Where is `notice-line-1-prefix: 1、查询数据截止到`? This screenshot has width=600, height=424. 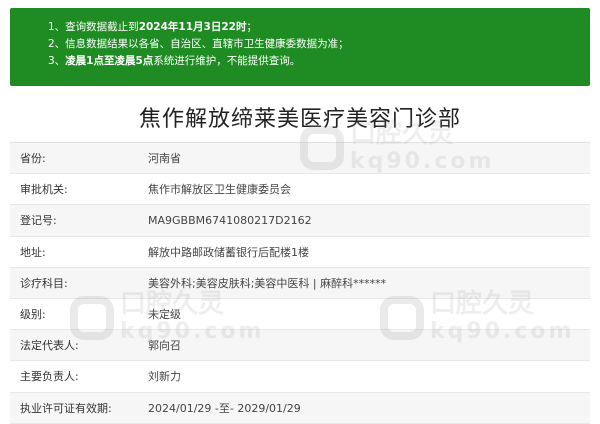
notice-line-1-prefix: 1、查询数据截止到 is located at coordinates (93, 27).